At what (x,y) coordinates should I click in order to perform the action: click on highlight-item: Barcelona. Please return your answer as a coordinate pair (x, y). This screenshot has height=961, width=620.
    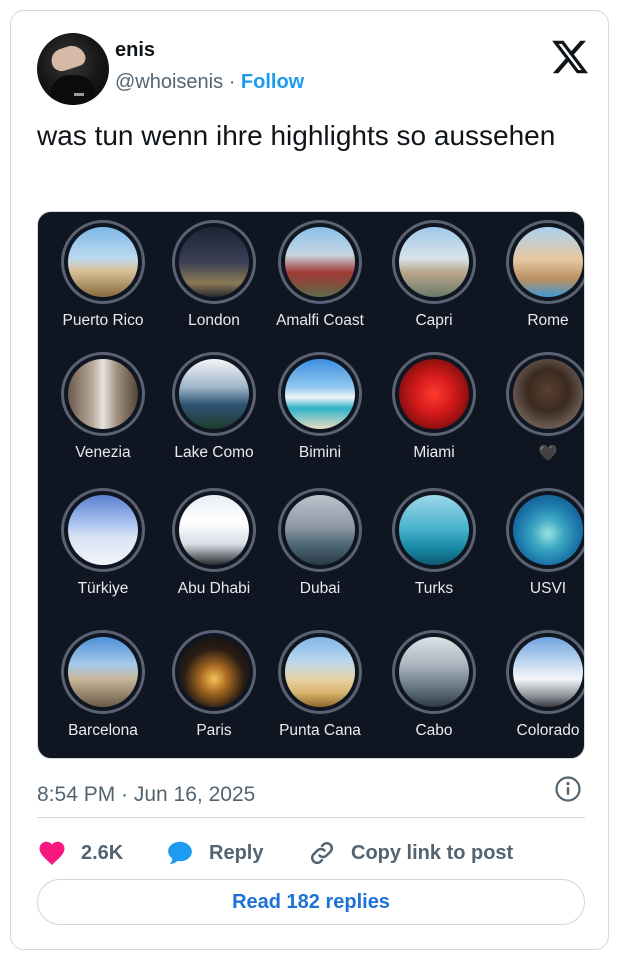
    Looking at the image, I should click on (103, 685).